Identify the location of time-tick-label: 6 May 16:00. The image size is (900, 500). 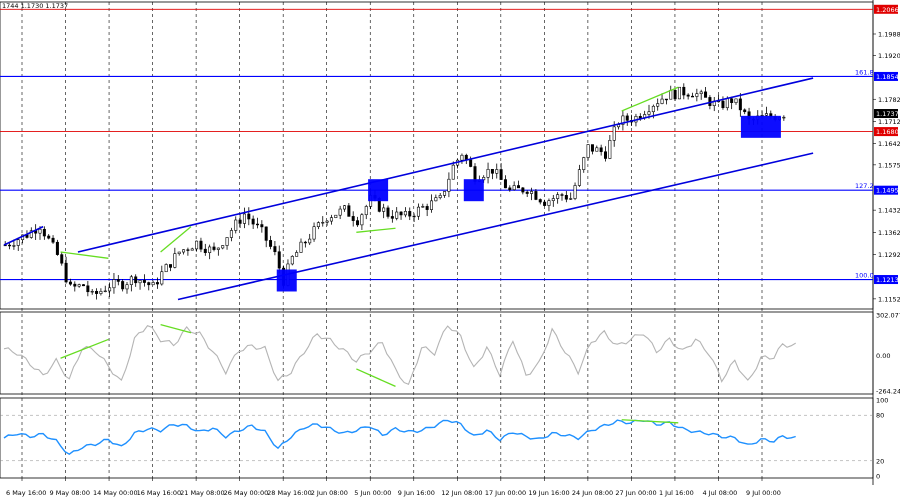
(26, 493).